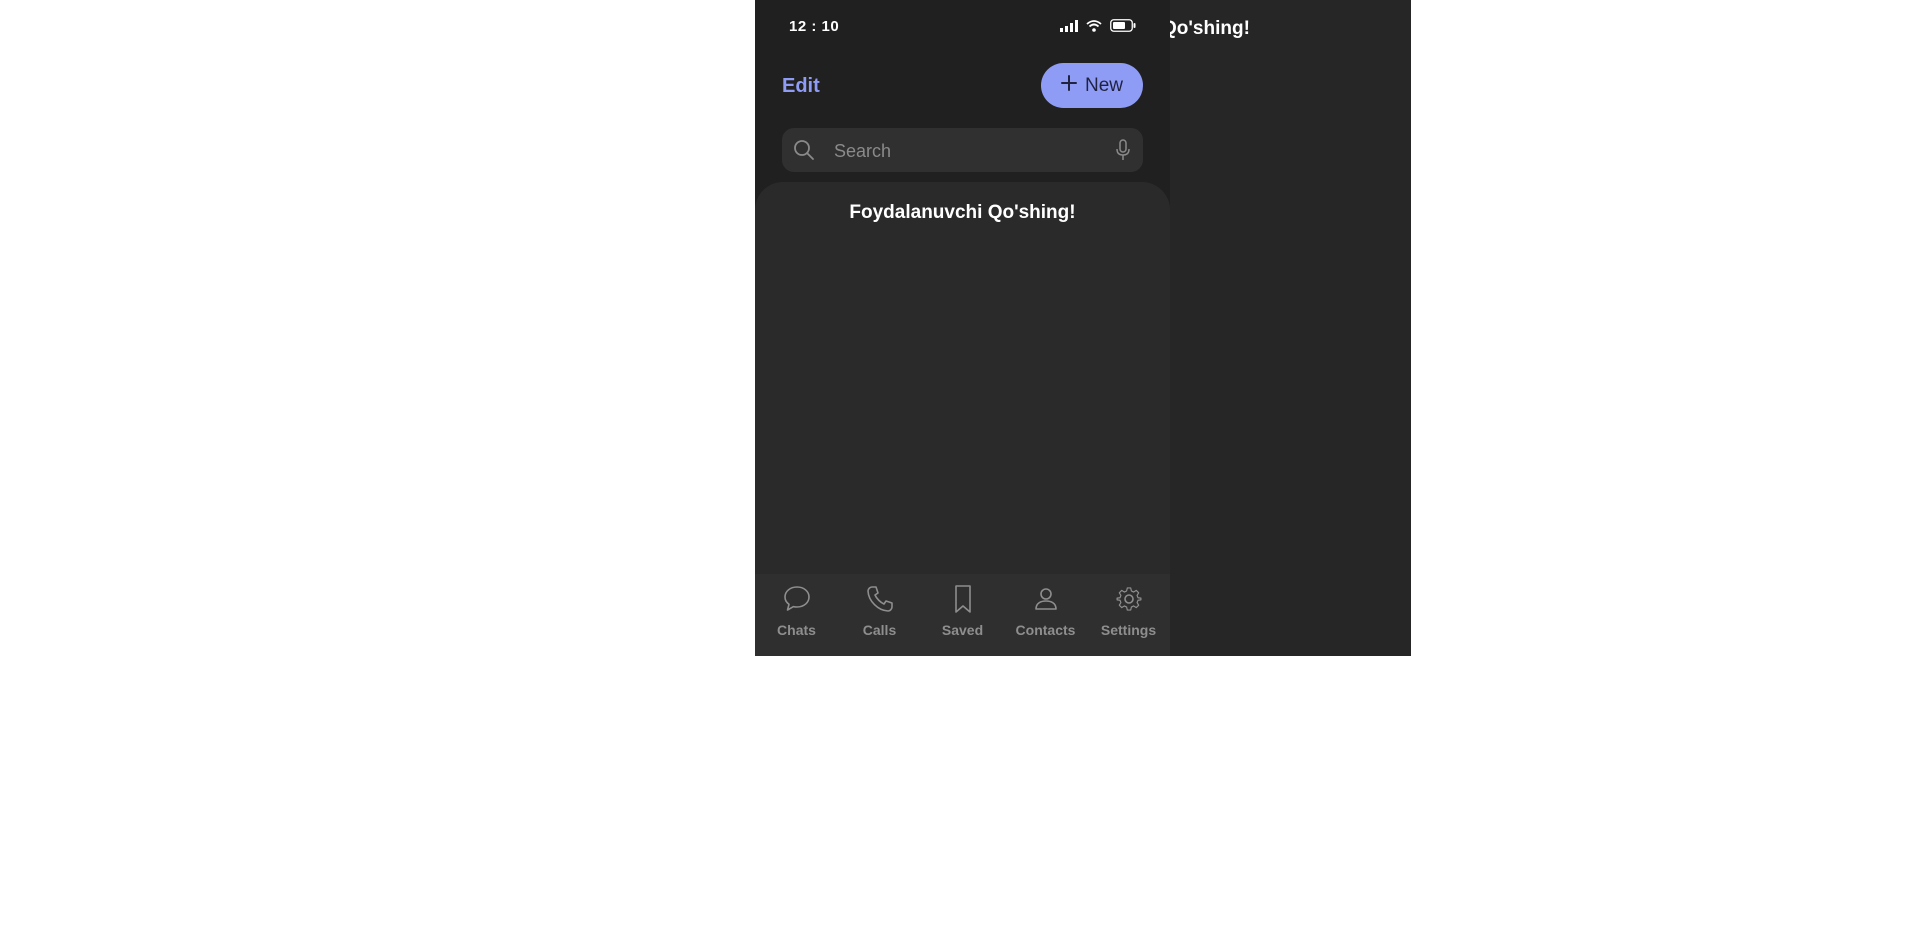 The image size is (1920, 937). I want to click on tab-saved: Saved, so click(963, 610).